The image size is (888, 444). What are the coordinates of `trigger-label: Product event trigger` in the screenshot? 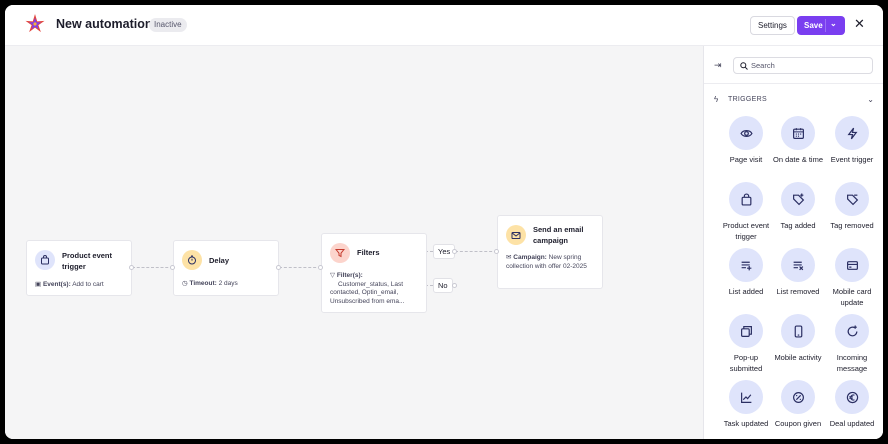 It's located at (746, 231).